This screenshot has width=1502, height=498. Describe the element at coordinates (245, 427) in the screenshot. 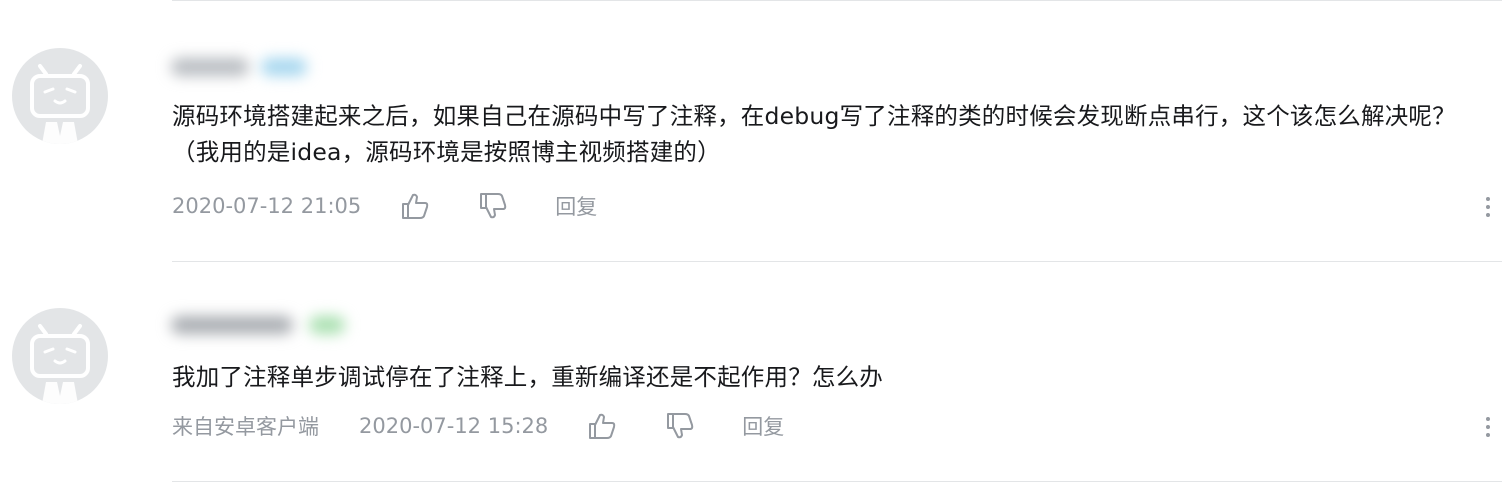

I see `comment-source: 来自安卓客户端` at that location.